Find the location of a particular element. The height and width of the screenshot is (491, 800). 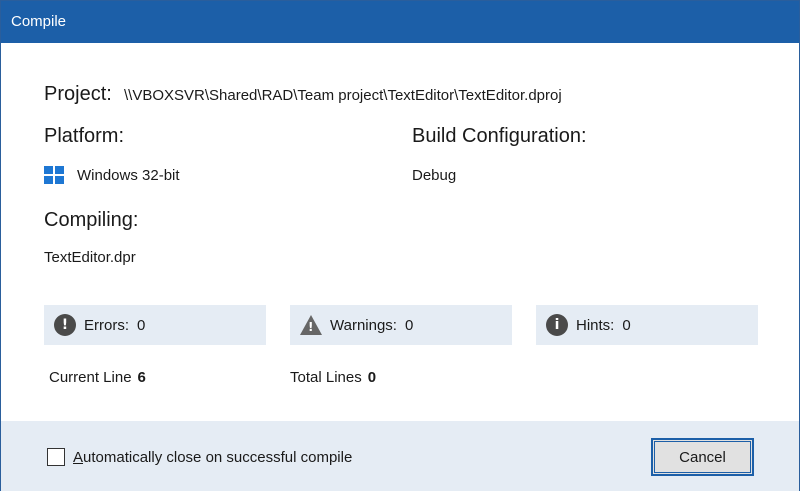

warnings-panel: Warnings: 0 is located at coordinates (401, 325).